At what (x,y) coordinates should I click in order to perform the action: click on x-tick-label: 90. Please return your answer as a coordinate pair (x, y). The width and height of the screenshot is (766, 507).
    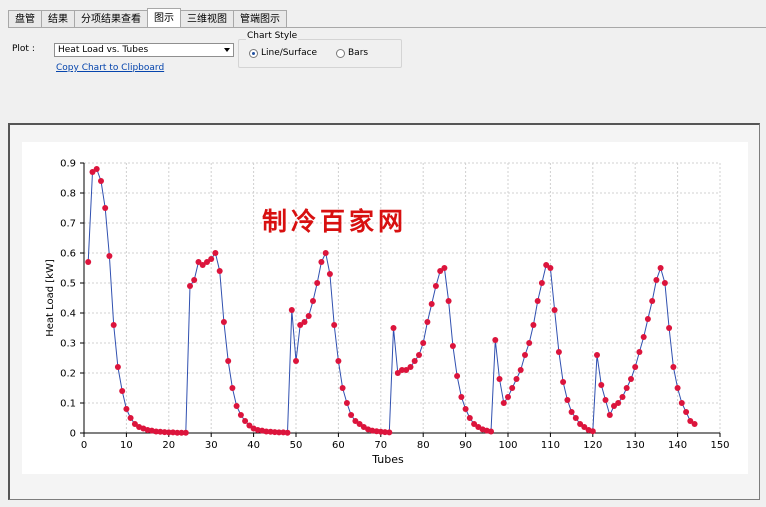
    Looking at the image, I should click on (465, 445).